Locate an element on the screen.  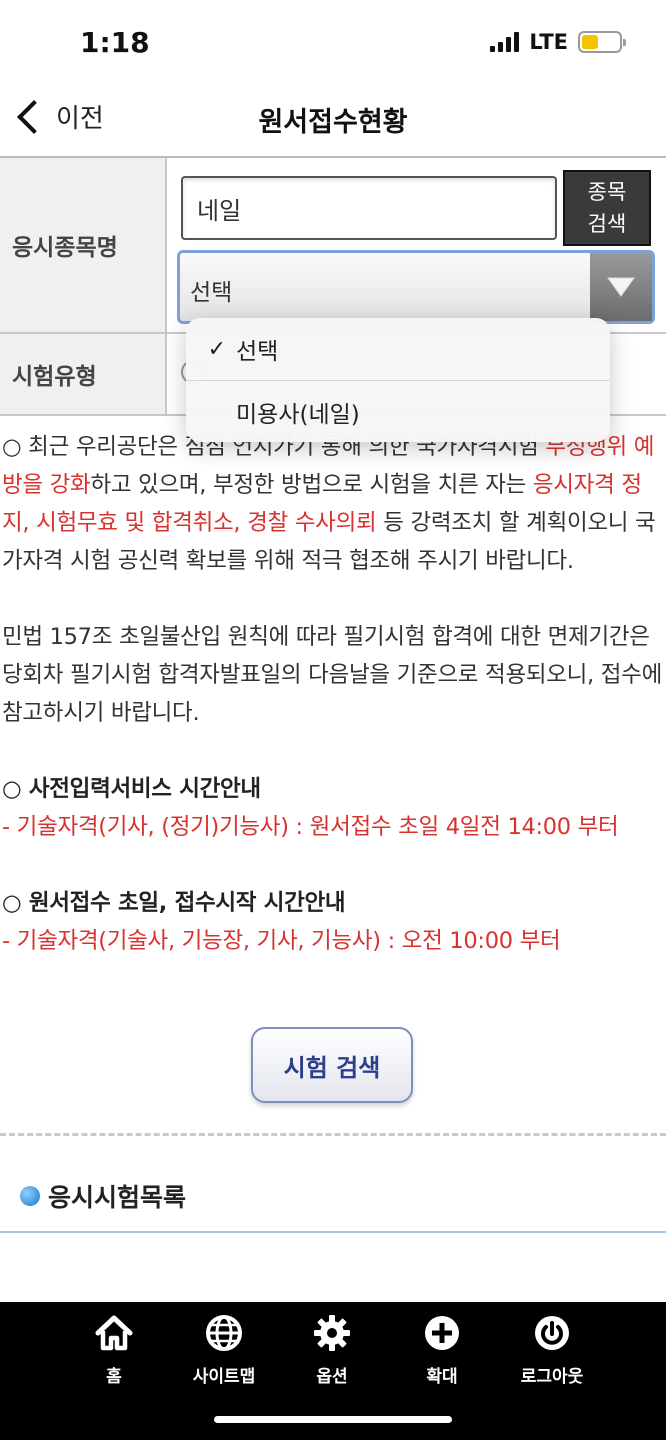
plus-circle-icon is located at coordinates (442, 1333).